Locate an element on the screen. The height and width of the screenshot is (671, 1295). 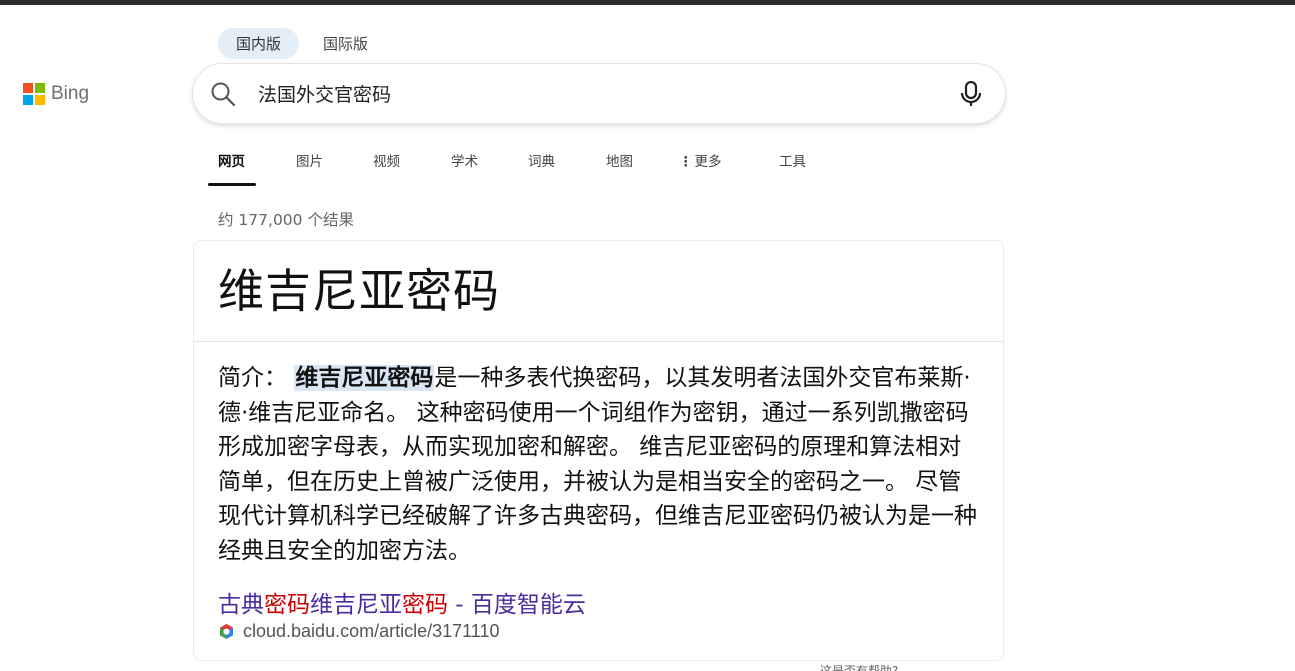
nav-tab-images: 图片 is located at coordinates (324, 163).